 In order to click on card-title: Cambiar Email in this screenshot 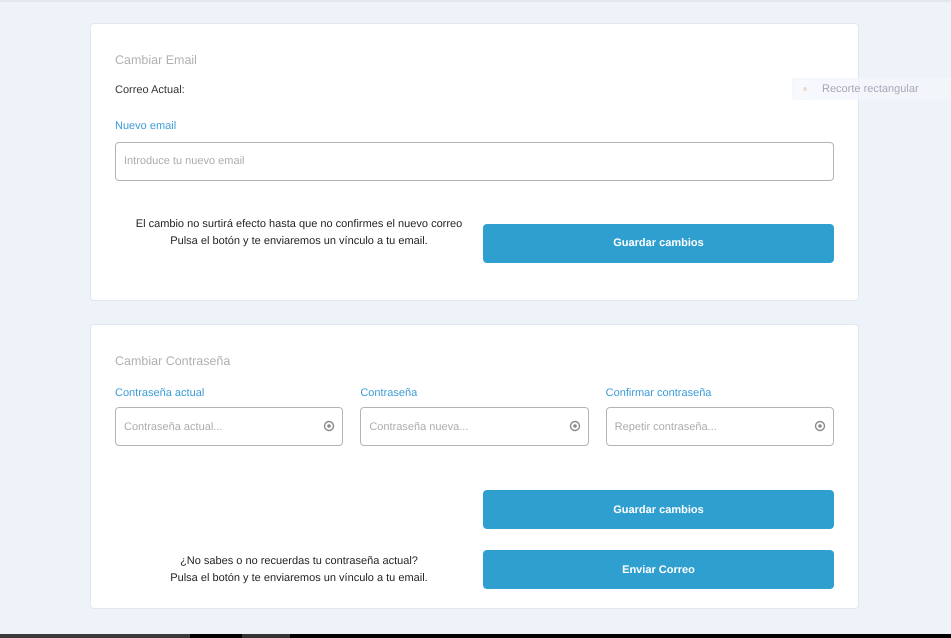, I will do `click(156, 60)`.